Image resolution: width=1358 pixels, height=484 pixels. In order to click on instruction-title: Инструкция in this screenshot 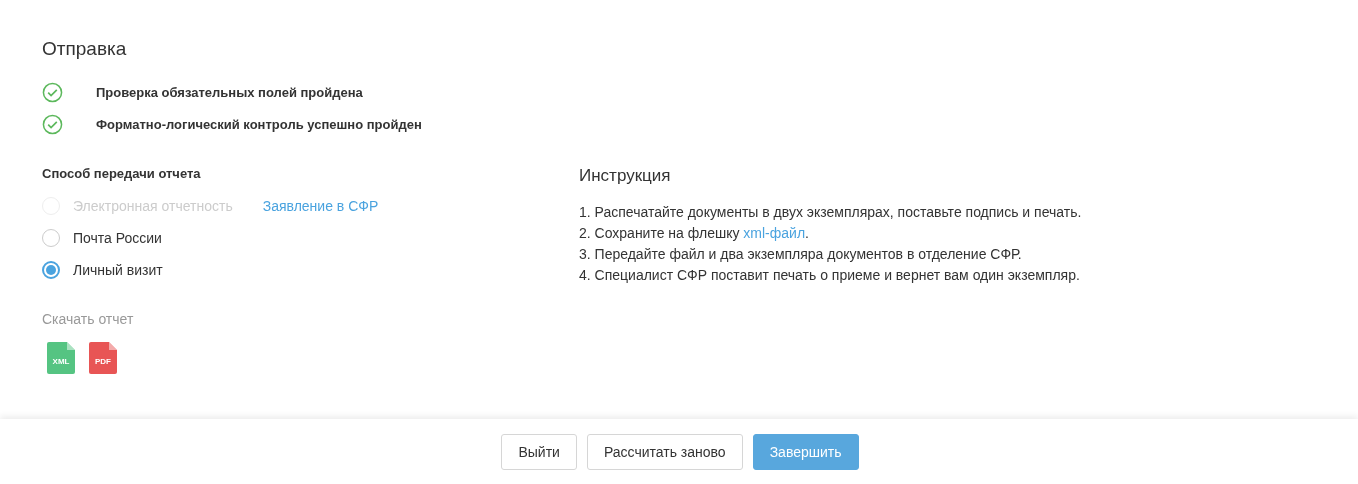, I will do `click(625, 176)`.